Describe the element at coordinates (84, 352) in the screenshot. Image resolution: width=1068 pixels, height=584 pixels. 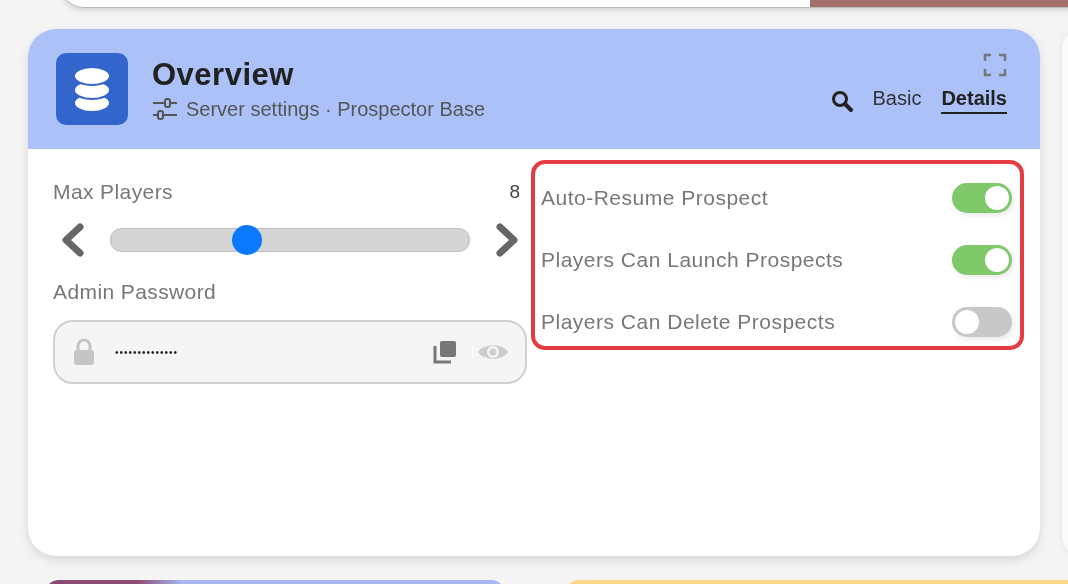
I see `lock-icon` at that location.